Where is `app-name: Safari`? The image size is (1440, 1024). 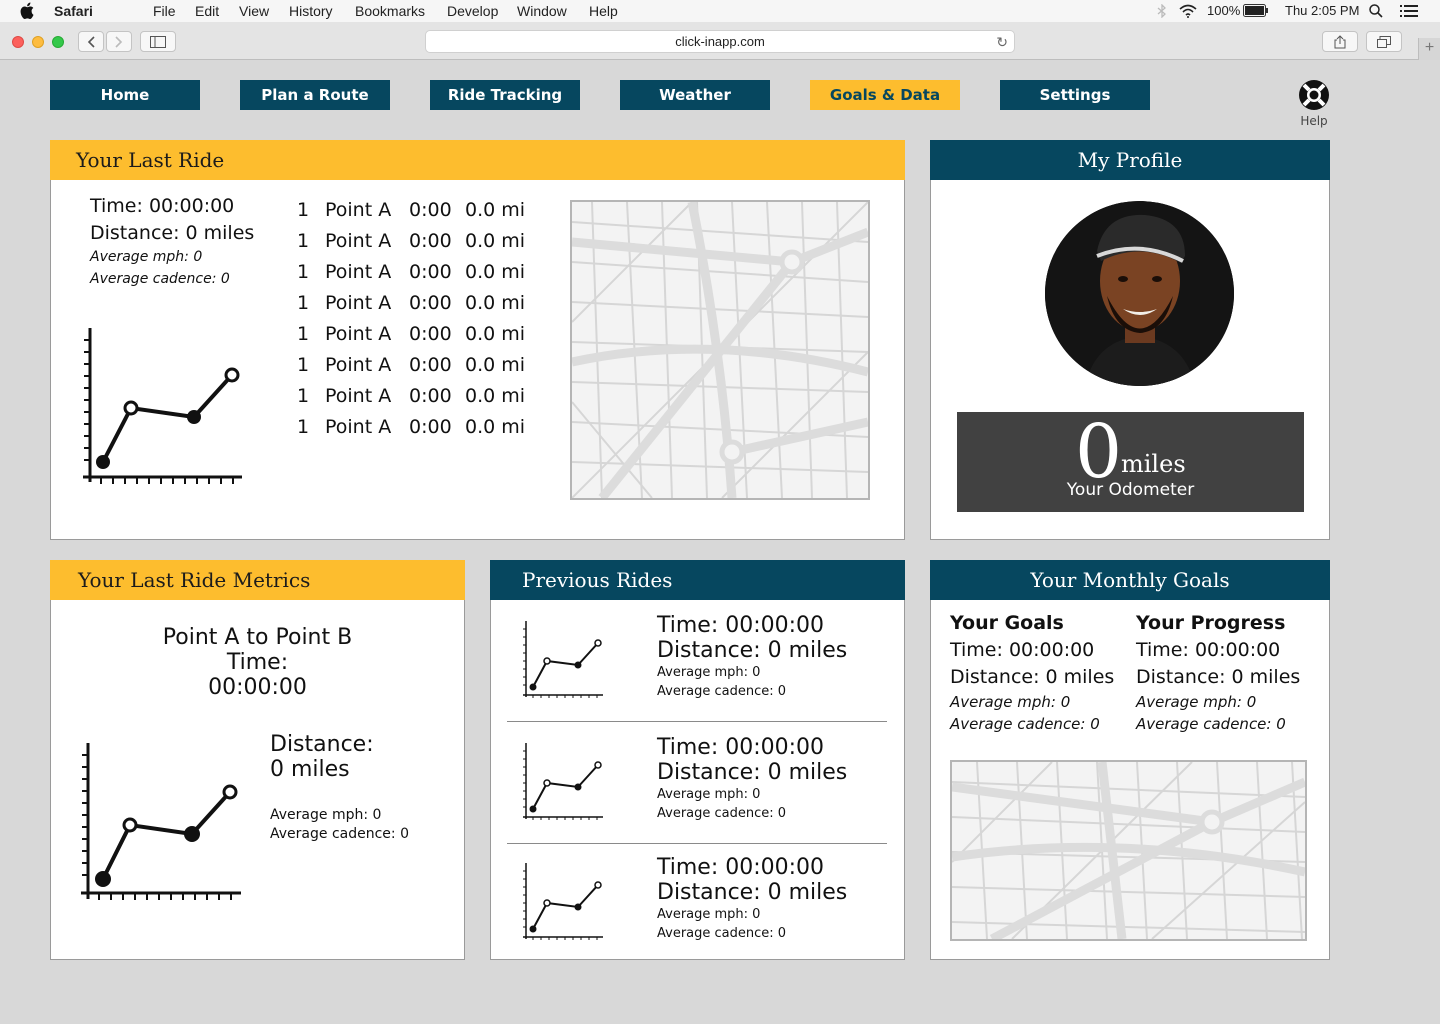 app-name: Safari is located at coordinates (73, 11).